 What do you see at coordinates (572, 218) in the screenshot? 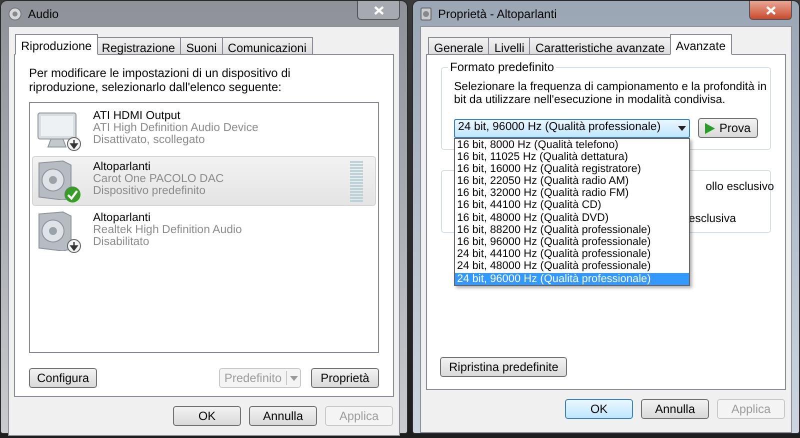
I see `dropdown-option: 16 bit, 48000 Hz (Qualità DVD)` at bounding box center [572, 218].